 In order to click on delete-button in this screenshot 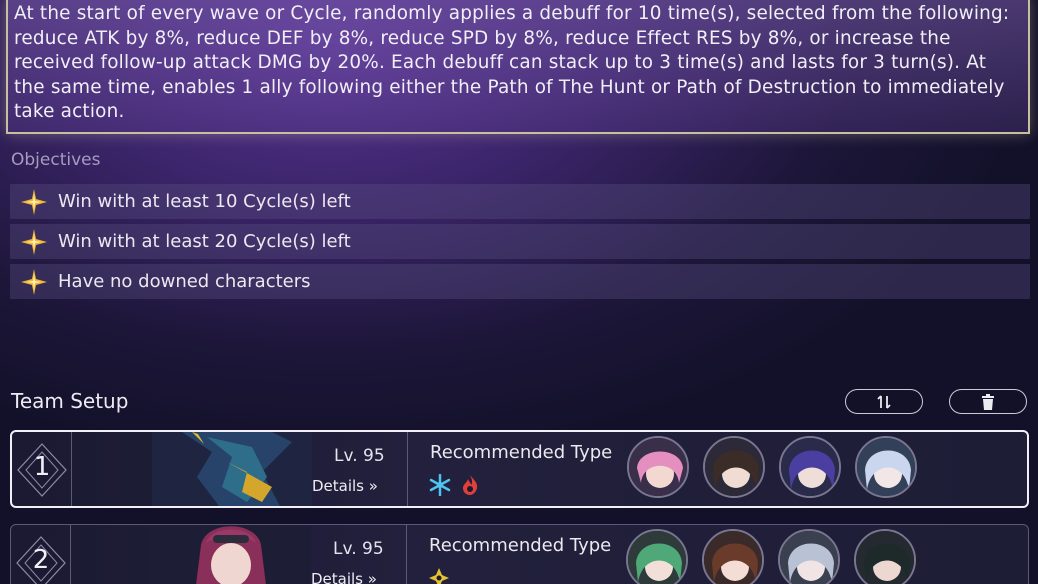, I will do `click(988, 401)`.